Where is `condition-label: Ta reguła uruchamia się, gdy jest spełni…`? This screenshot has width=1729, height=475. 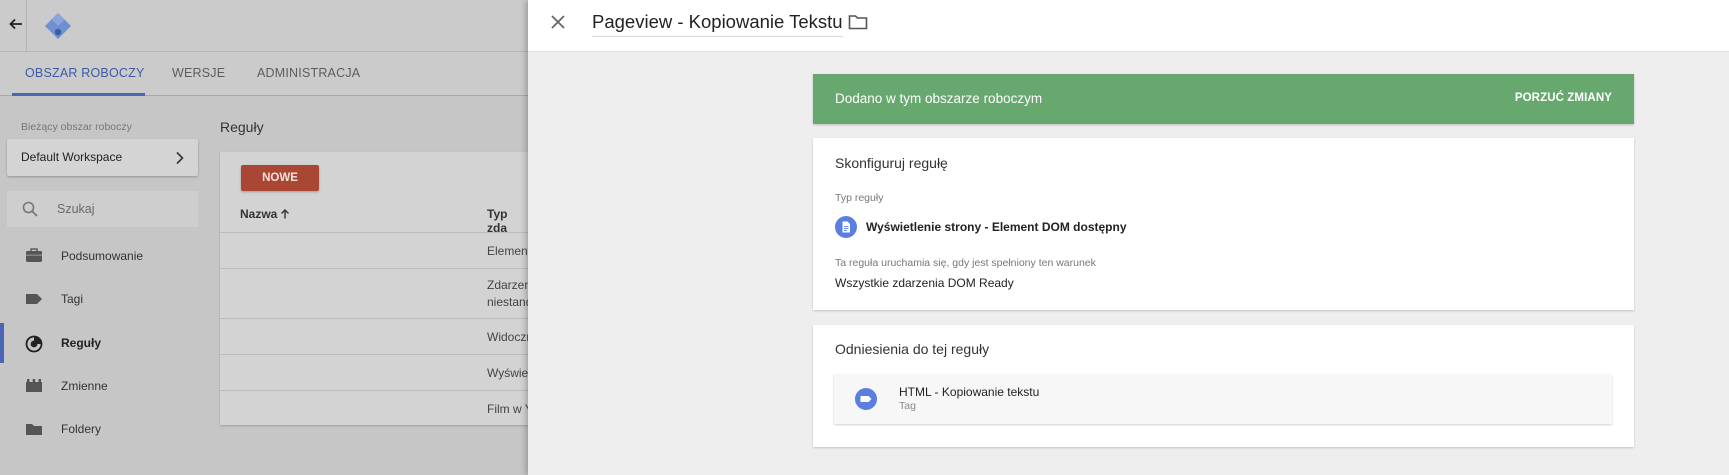 condition-label: Ta reguła uruchamia się, gdy jest spełni… is located at coordinates (965, 263).